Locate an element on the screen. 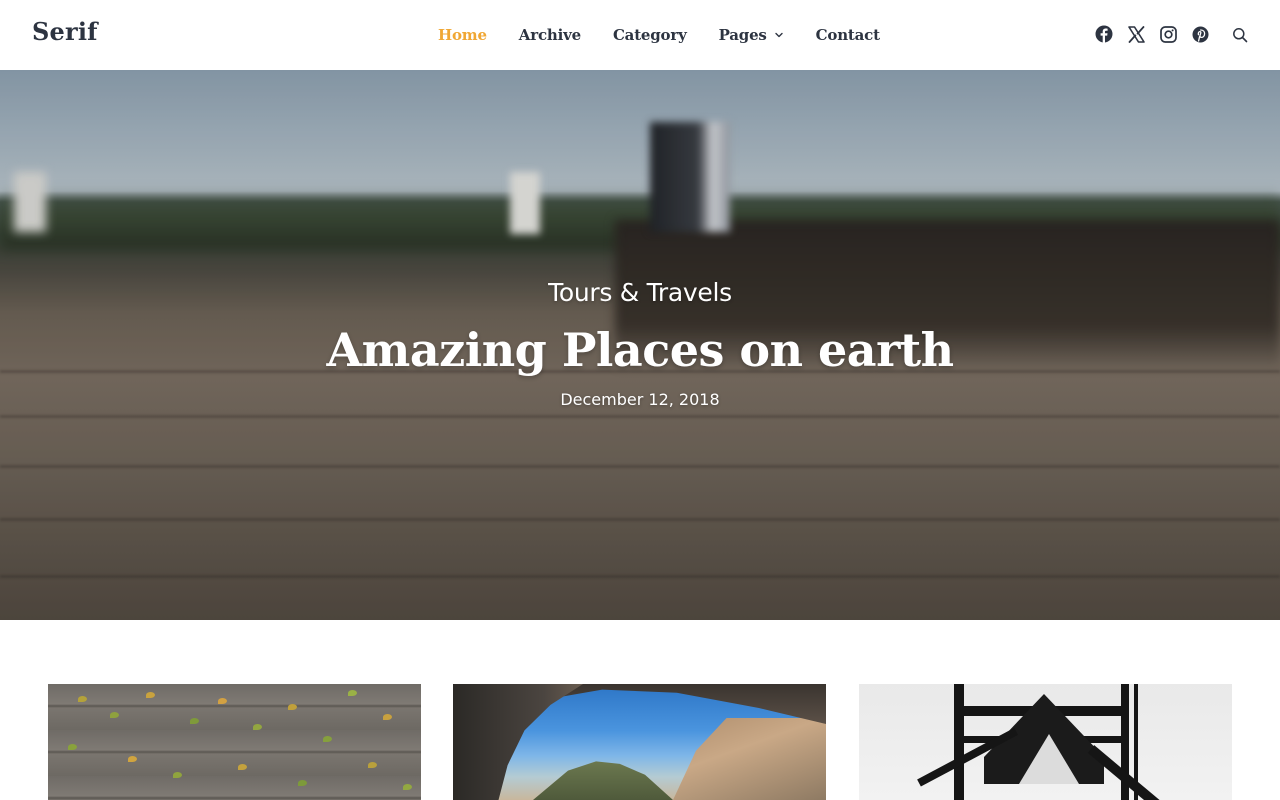 The image size is (1280, 800). nav-item-contact: Contact is located at coordinates (848, 35).